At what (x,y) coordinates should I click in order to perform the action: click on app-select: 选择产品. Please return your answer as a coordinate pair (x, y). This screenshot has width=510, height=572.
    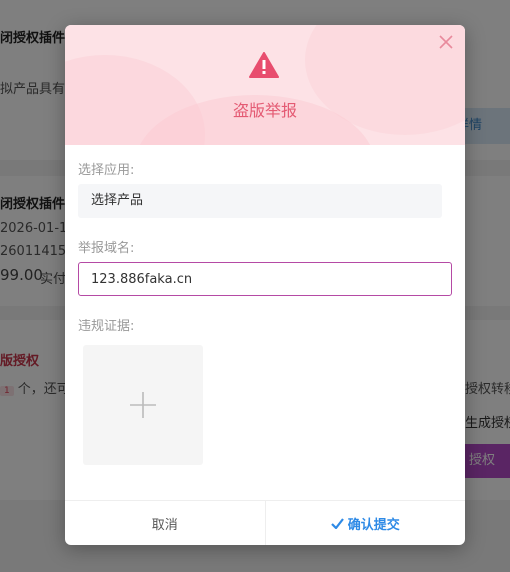
    Looking at the image, I should click on (260, 201).